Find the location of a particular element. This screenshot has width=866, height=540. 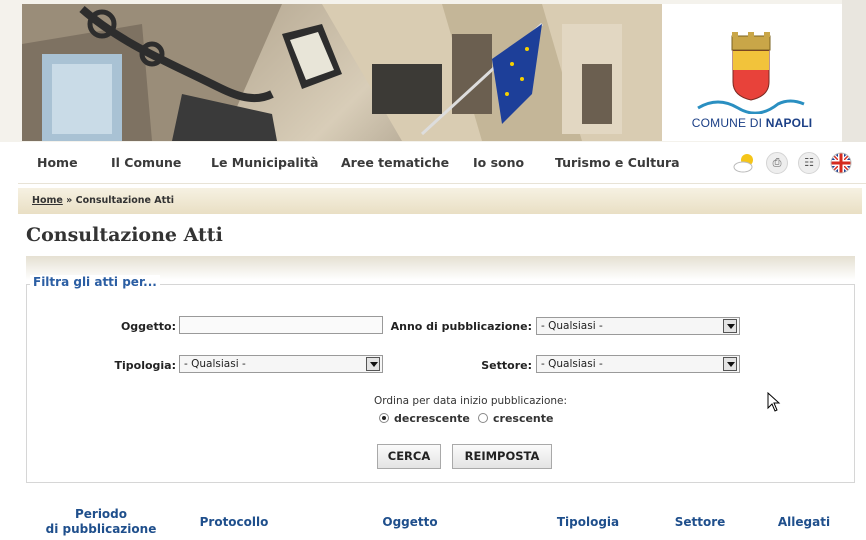

nav-item-il-comune: Il Comune is located at coordinates (146, 162).